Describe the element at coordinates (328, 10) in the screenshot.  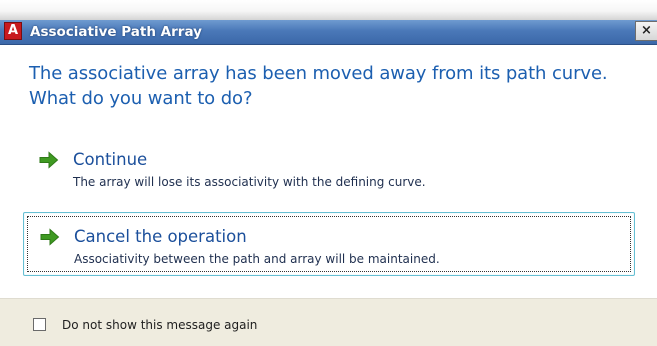
I see `window-top-edge` at that location.